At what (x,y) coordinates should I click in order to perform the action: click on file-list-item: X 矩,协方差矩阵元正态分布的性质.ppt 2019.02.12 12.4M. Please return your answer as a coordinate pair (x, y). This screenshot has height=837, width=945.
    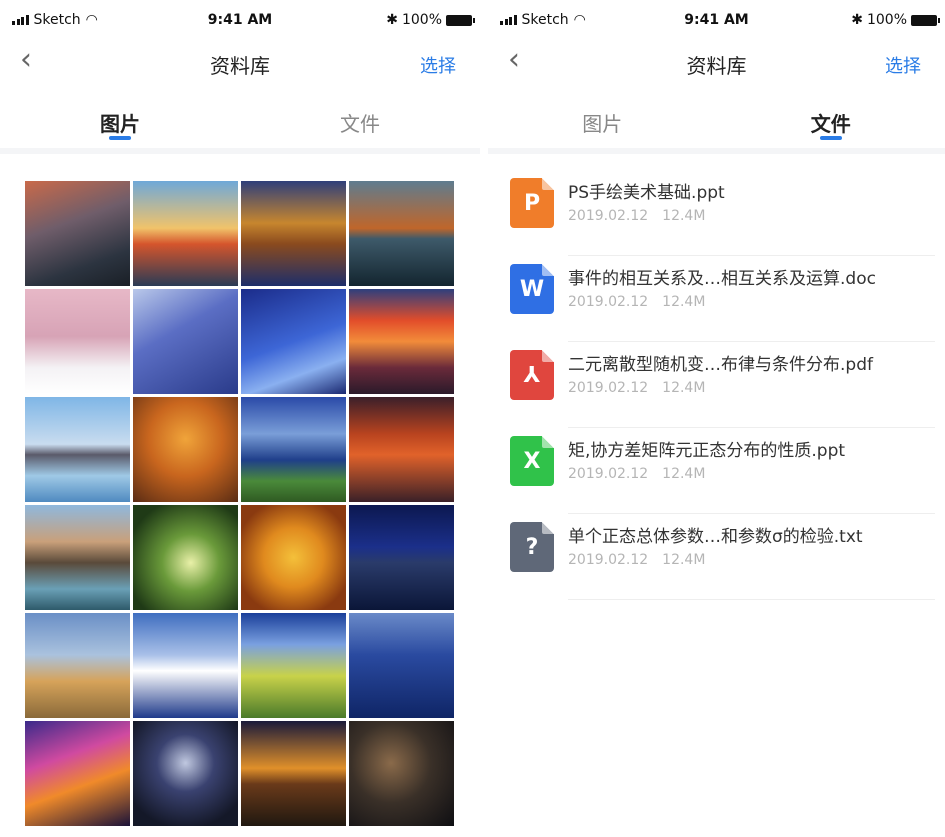
    Looking at the image, I should click on (716, 471).